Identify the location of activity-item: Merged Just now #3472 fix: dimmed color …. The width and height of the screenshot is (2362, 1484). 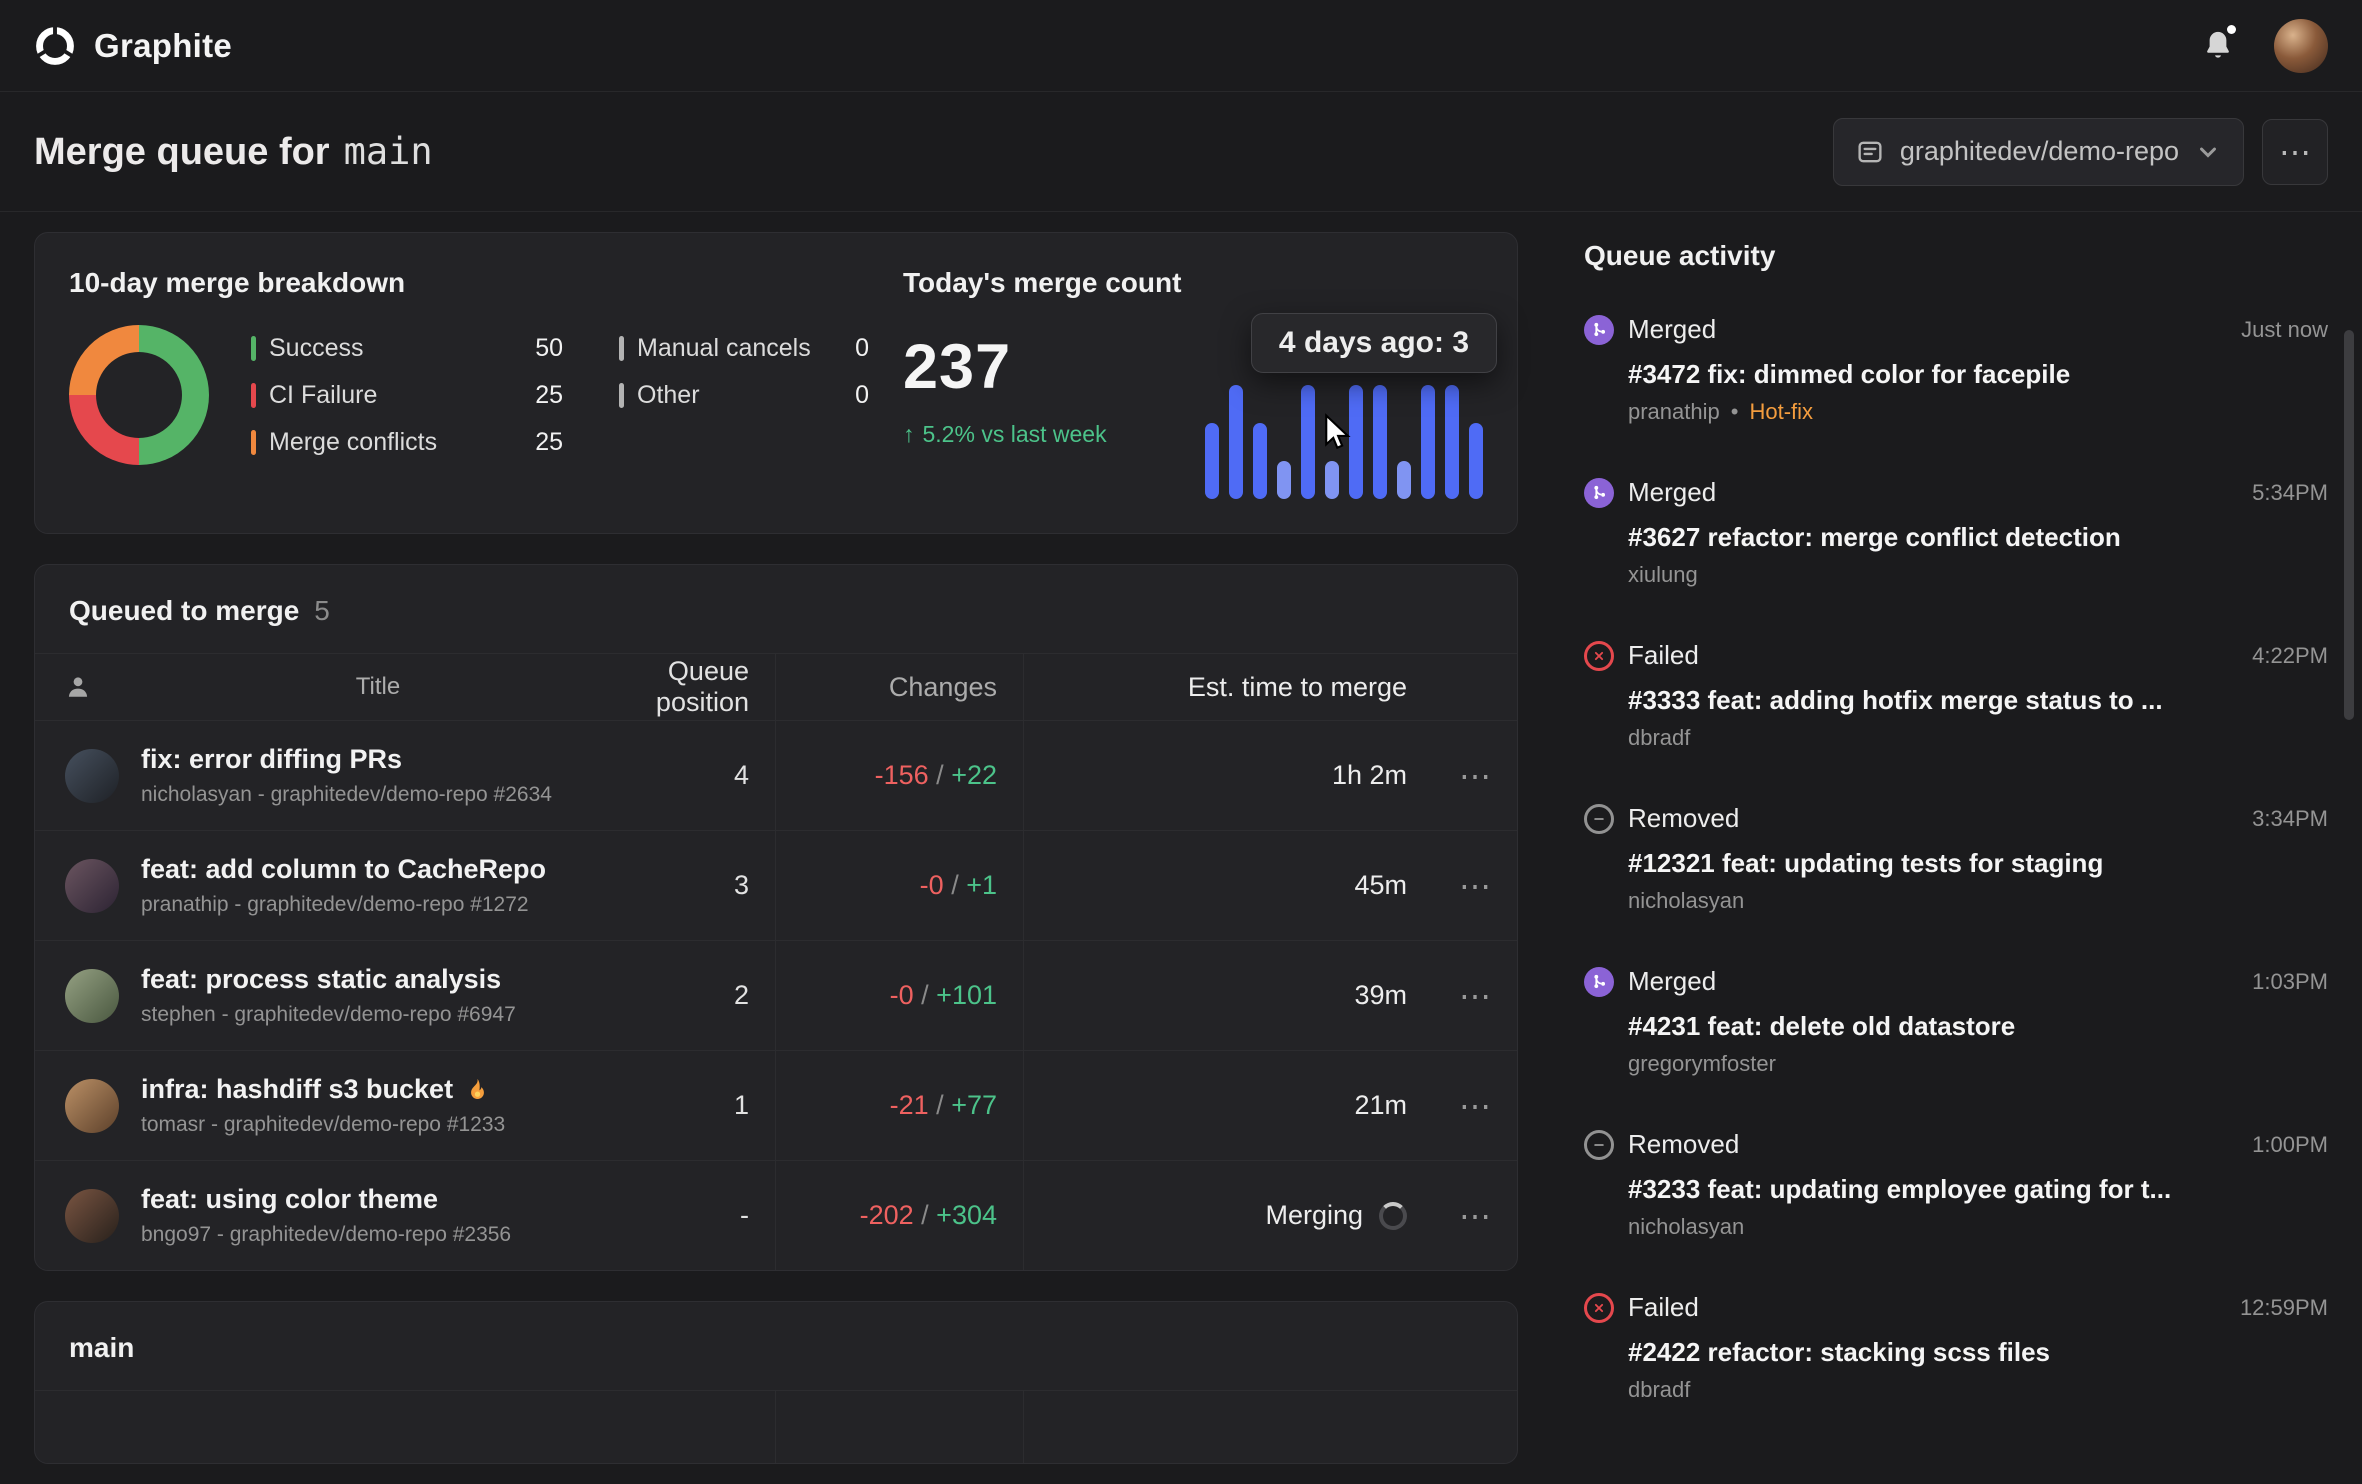
(1956, 369).